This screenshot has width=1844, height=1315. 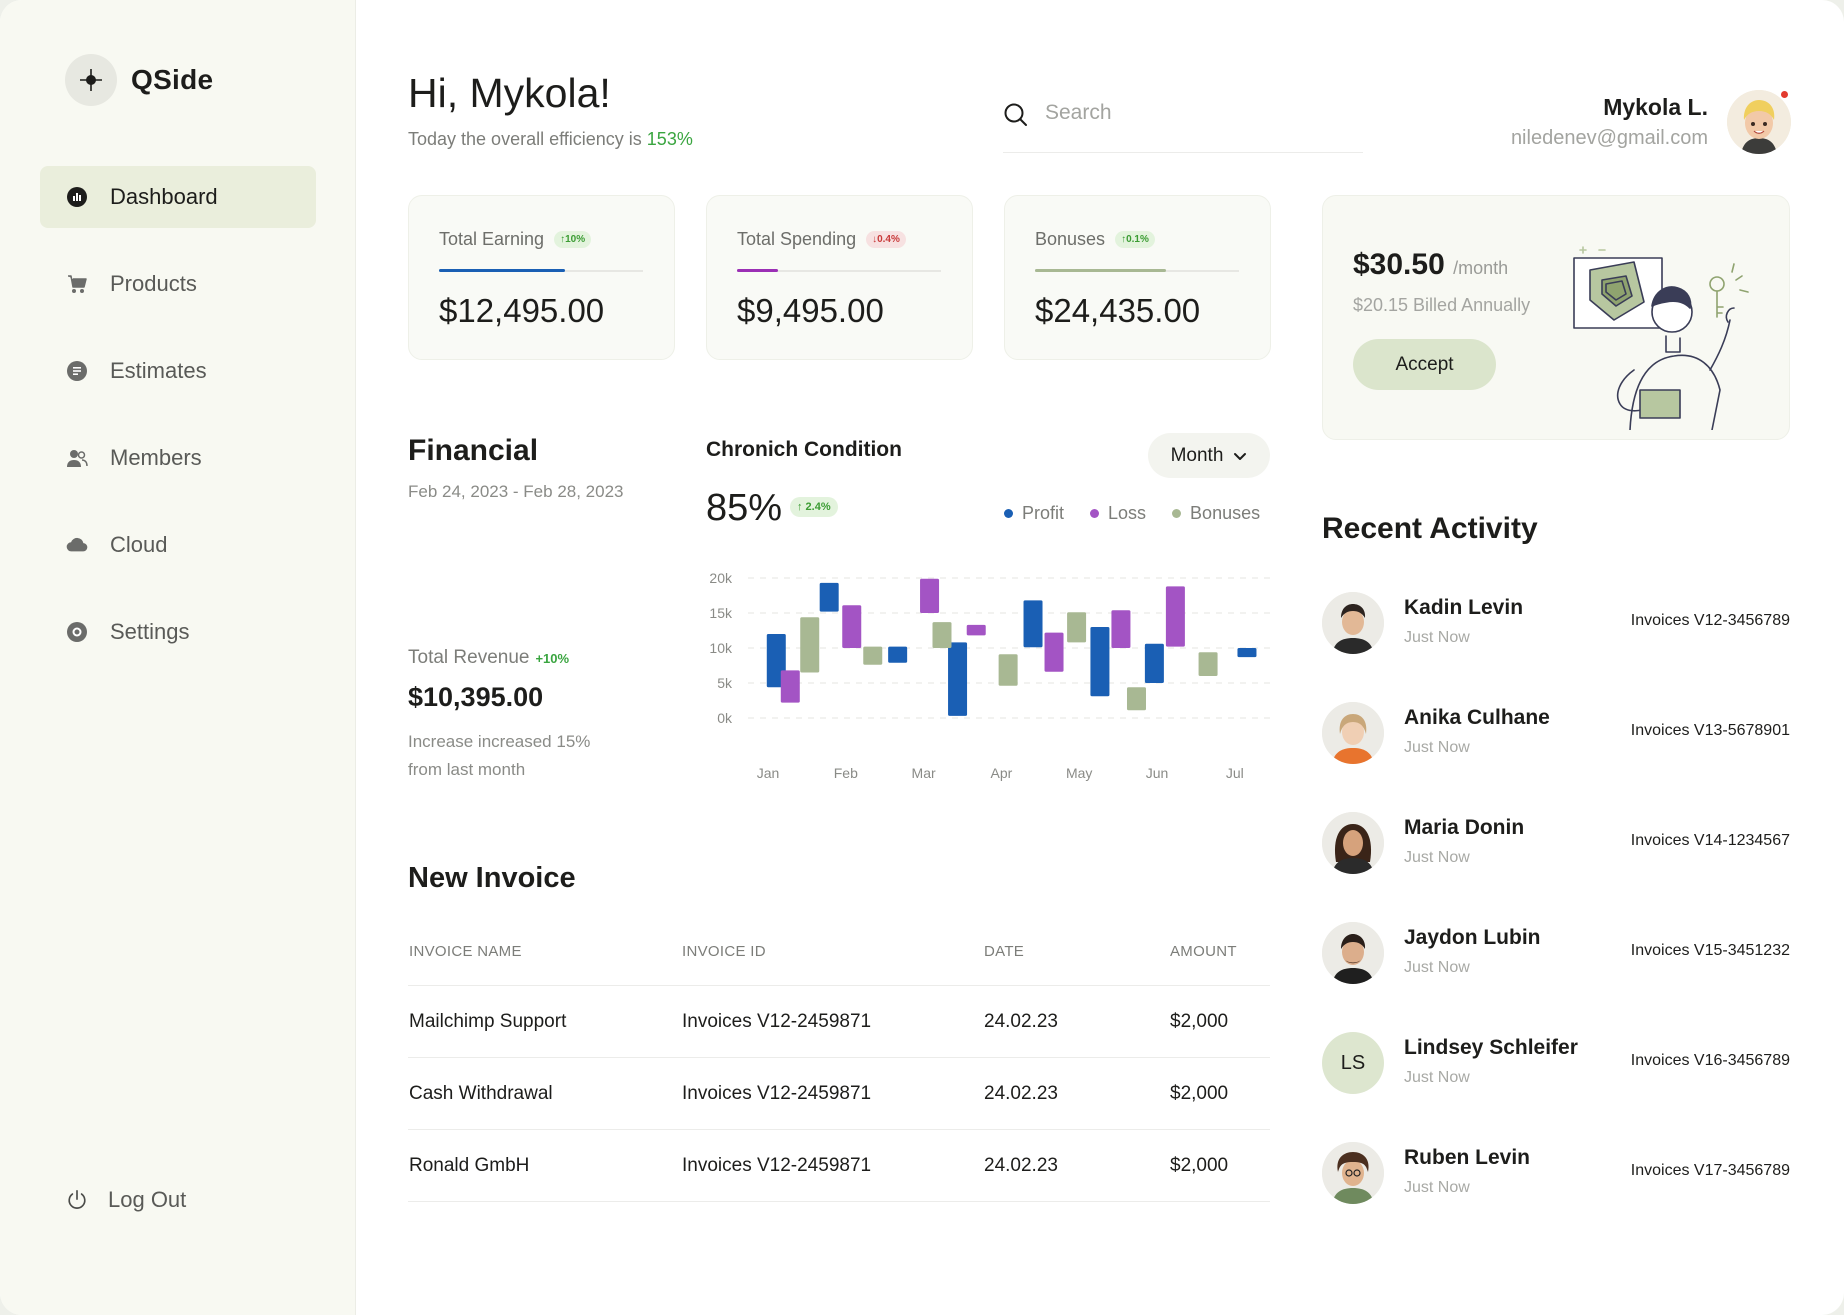 I want to click on financial-chart: 0k 5k 10k 15k 20k Jan Feb Mar Apr May Jun Jul, so click(x=990, y=675).